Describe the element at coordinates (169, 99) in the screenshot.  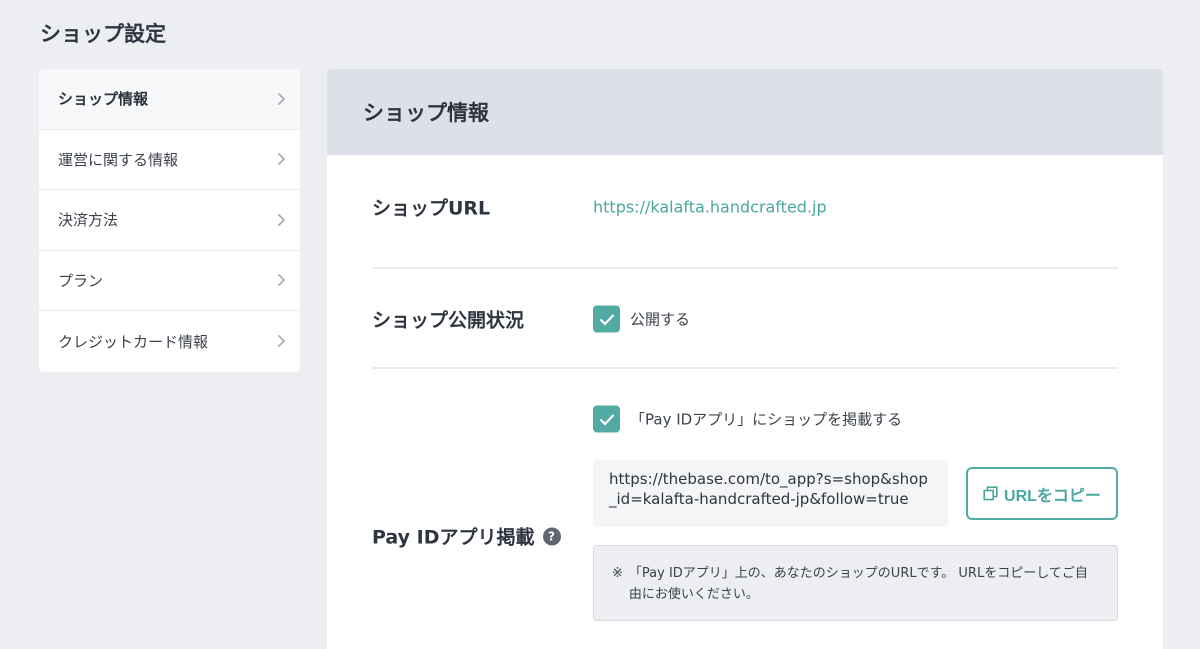
I see `sidebar-item-shop-info: ショップ情報` at that location.